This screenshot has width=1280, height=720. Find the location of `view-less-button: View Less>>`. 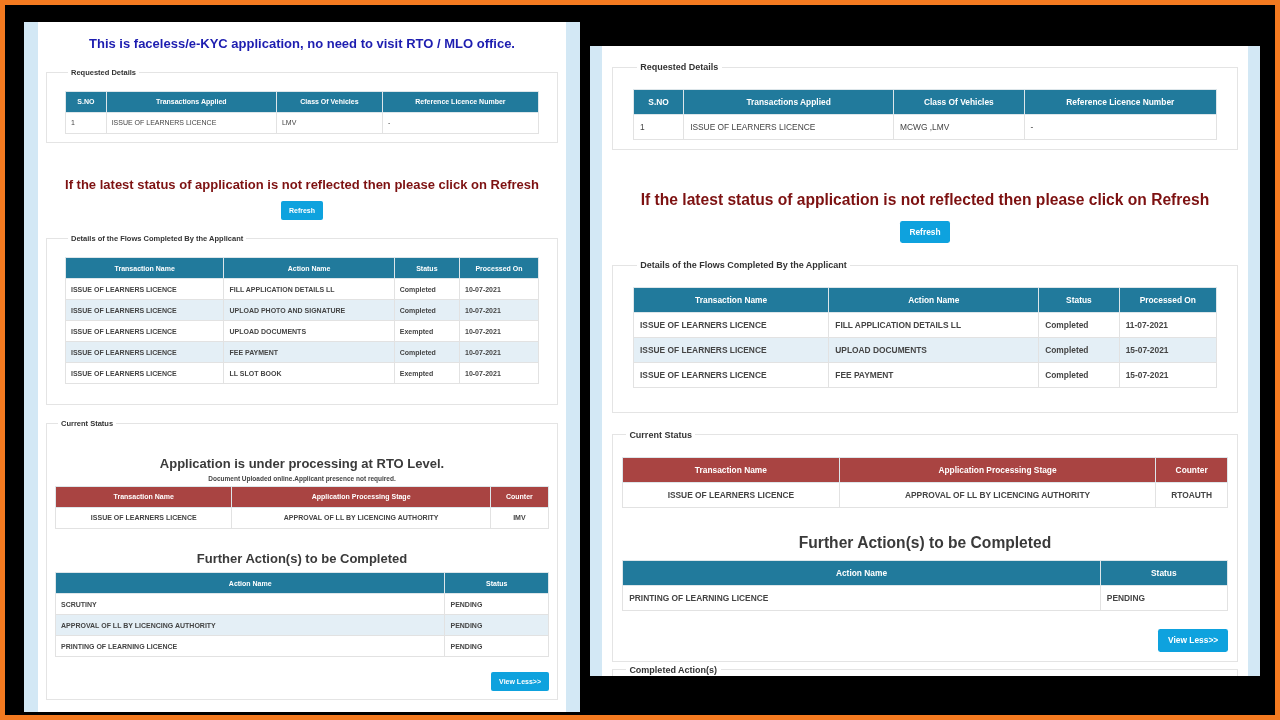

view-less-button: View Less>> is located at coordinates (1193, 640).